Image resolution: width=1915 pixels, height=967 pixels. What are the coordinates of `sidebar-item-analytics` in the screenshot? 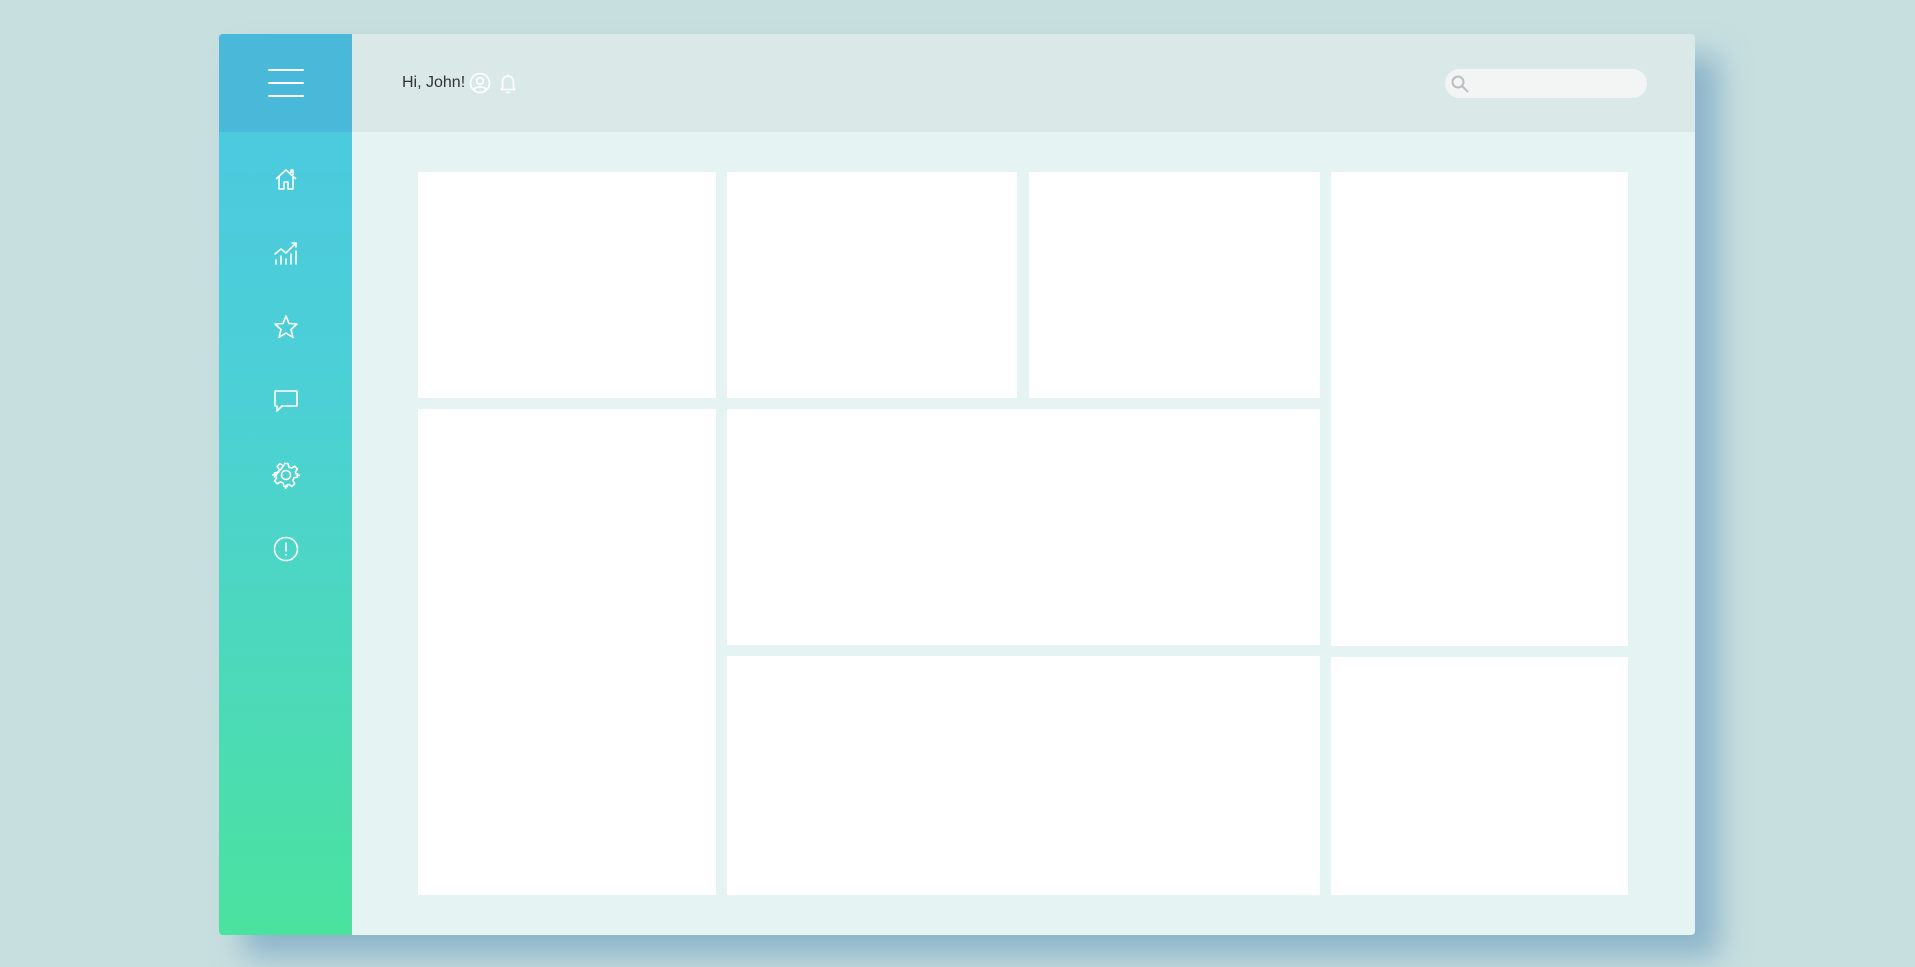 It's located at (285, 253).